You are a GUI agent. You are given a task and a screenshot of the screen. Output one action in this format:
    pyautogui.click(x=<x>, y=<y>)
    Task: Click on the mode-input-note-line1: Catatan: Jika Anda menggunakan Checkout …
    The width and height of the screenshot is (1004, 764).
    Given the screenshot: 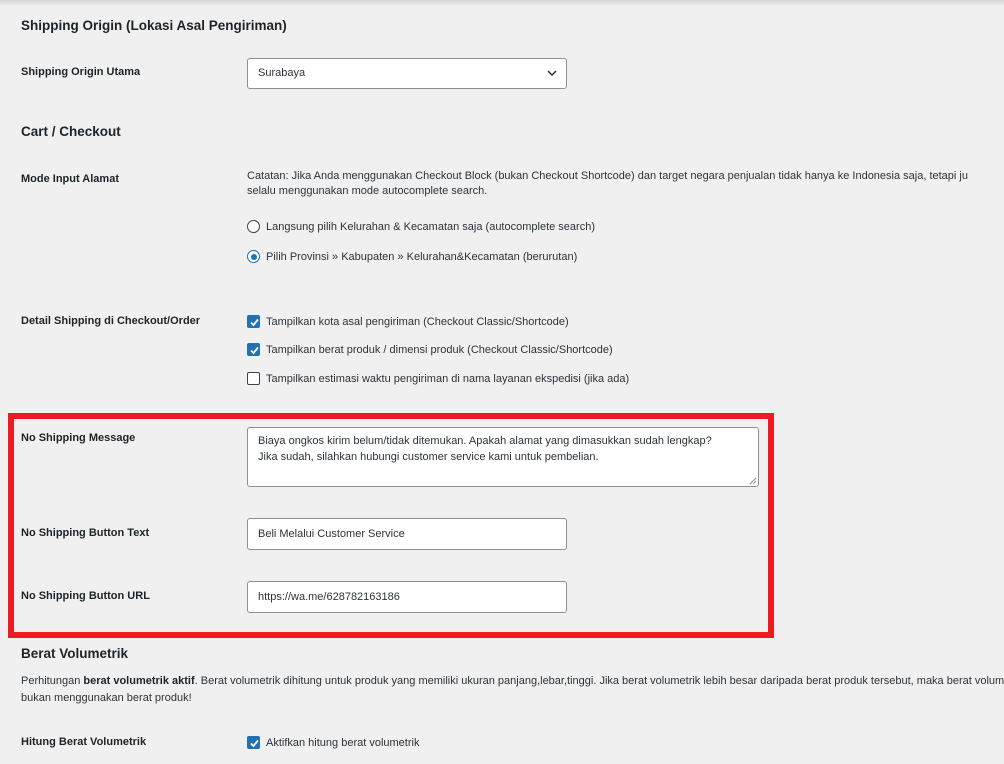 What is the action you would take?
    pyautogui.click(x=607, y=176)
    